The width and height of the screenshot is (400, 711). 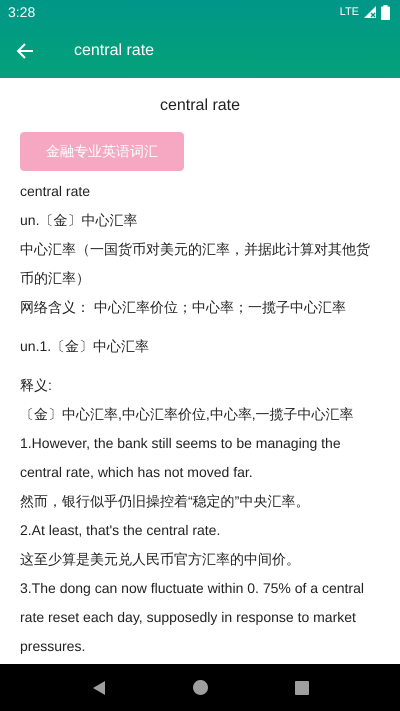 What do you see at coordinates (301, 687) in the screenshot?
I see `recents-nav-icon` at bounding box center [301, 687].